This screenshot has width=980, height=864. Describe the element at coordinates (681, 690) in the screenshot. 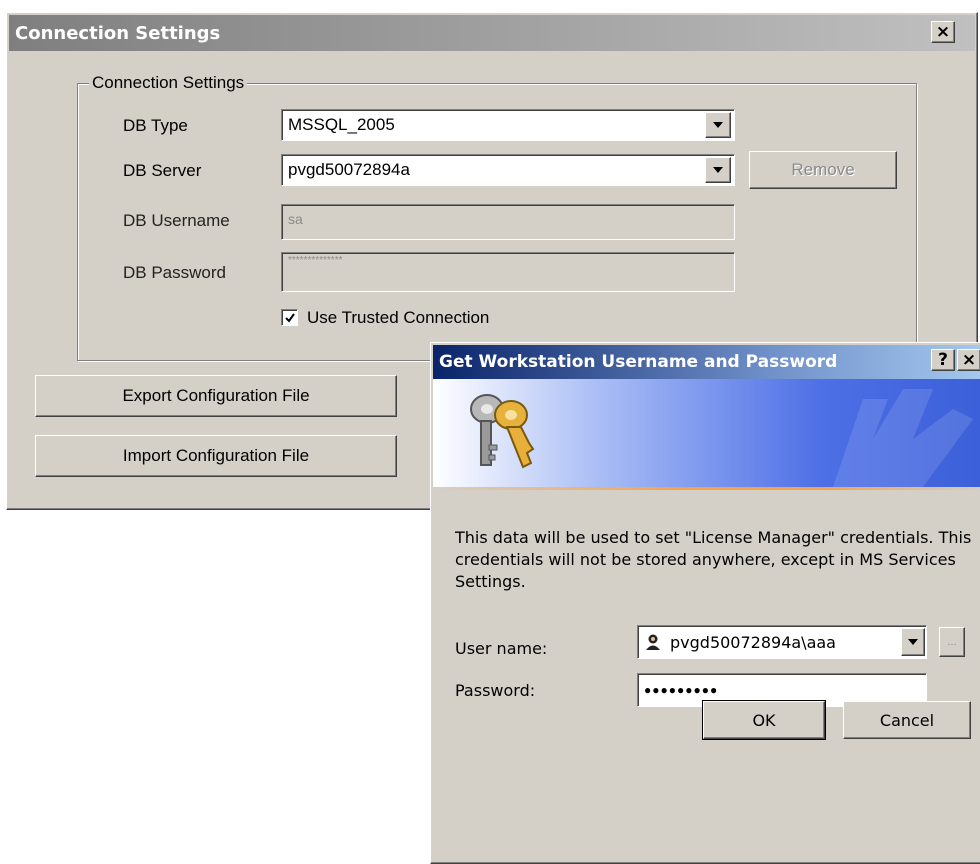

I see `password-value: ●●●●●●●●●` at that location.